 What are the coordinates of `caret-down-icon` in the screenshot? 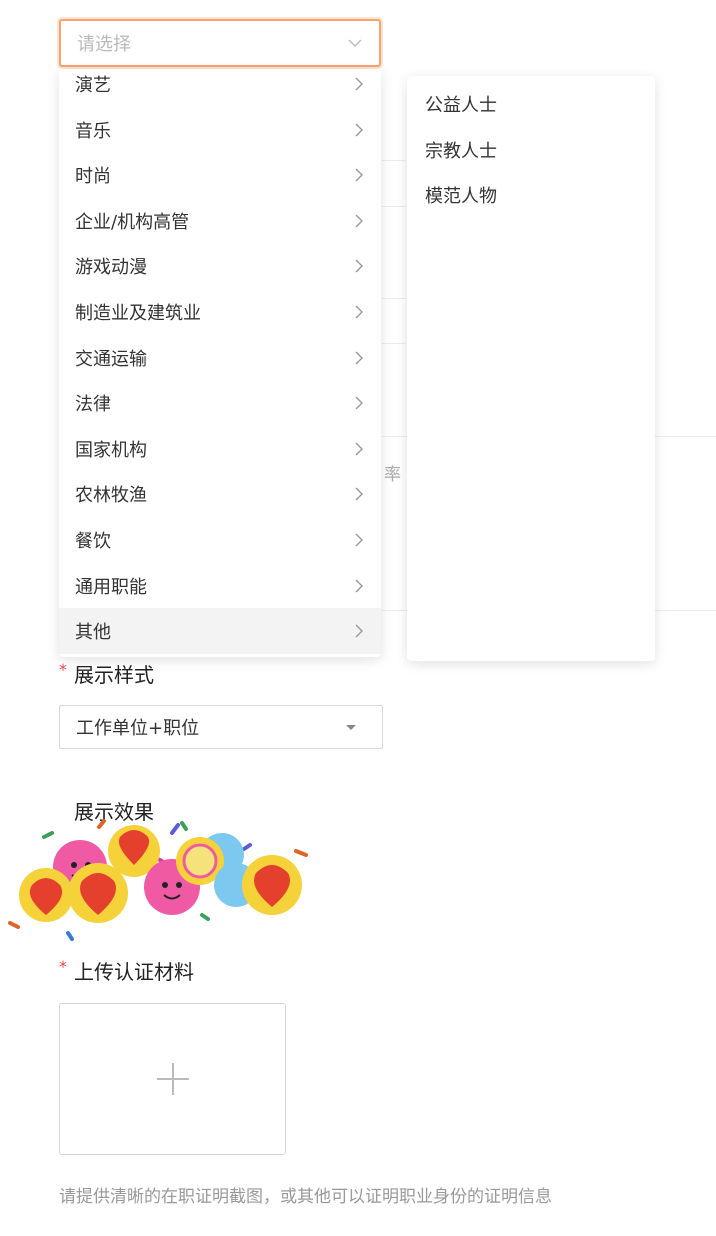 It's located at (351, 727).